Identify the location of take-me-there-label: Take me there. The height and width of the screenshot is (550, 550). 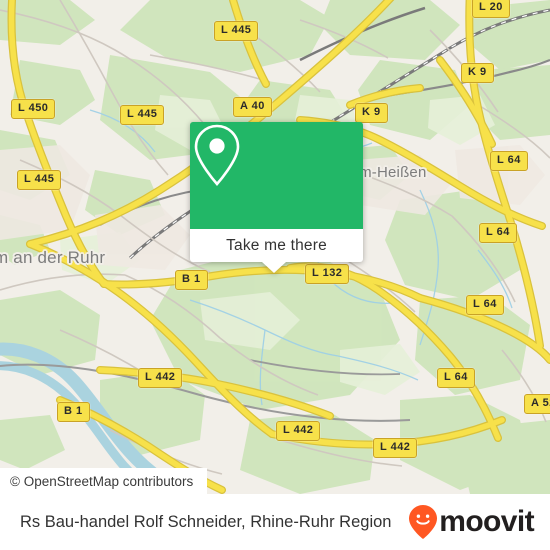
(276, 245).